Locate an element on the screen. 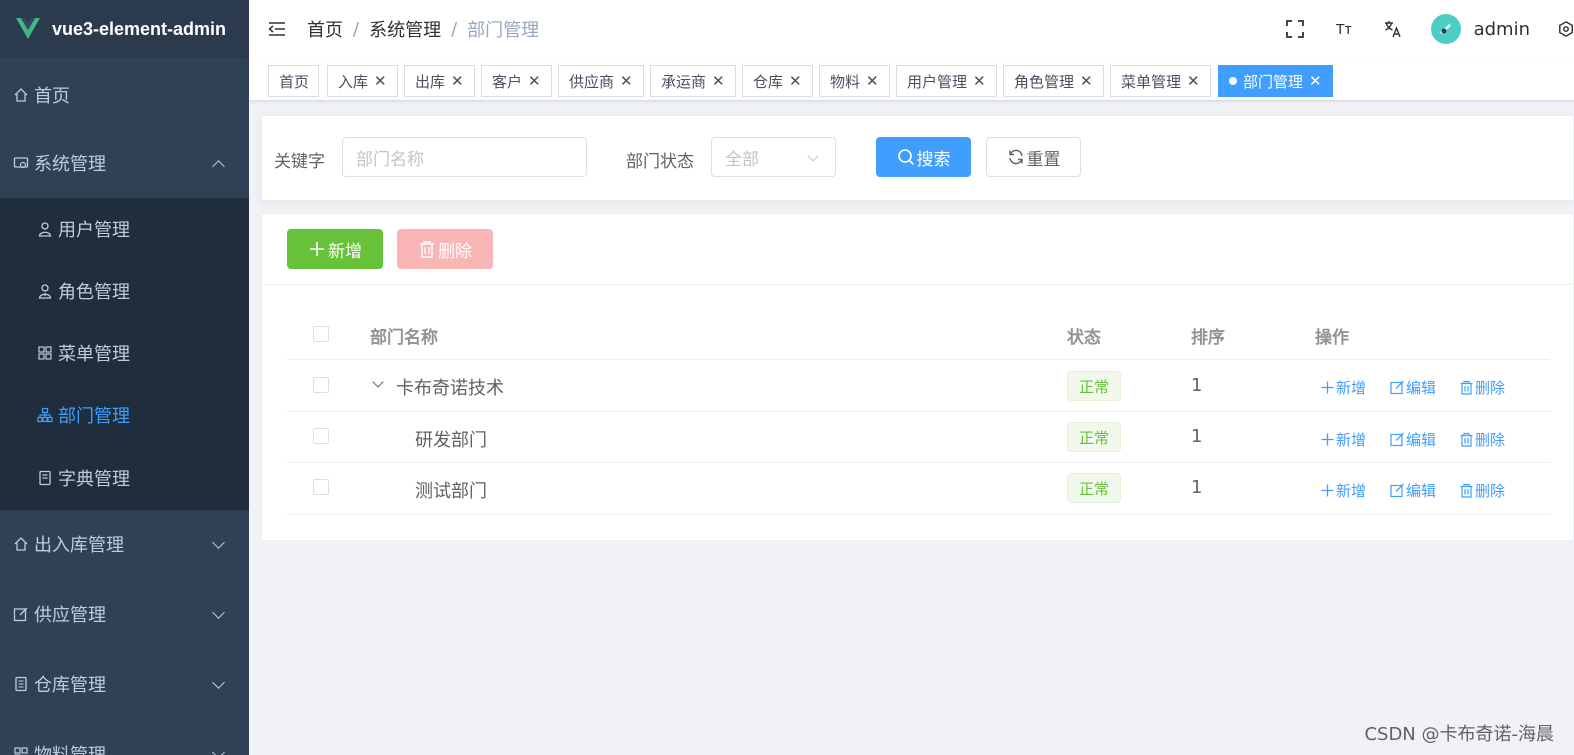  sidebar-item-label: 出入库管理 is located at coordinates (79, 545).